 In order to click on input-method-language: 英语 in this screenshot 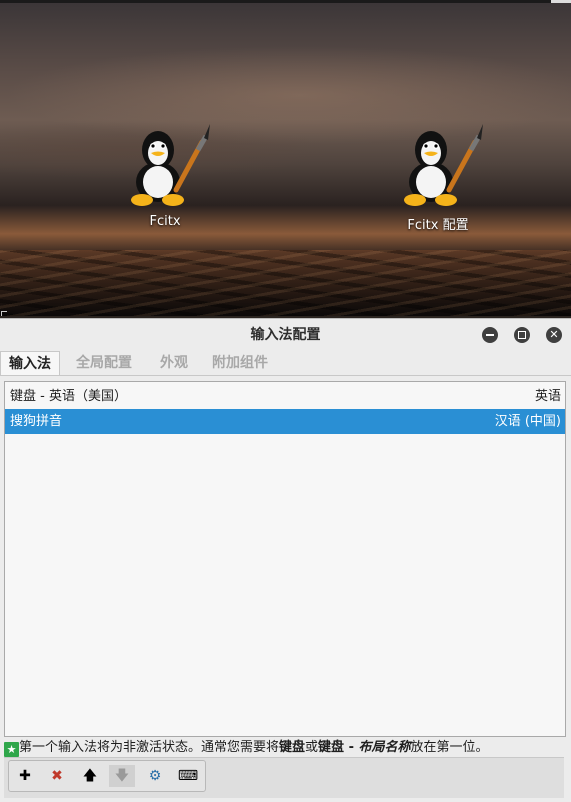, I will do `click(547, 396)`.